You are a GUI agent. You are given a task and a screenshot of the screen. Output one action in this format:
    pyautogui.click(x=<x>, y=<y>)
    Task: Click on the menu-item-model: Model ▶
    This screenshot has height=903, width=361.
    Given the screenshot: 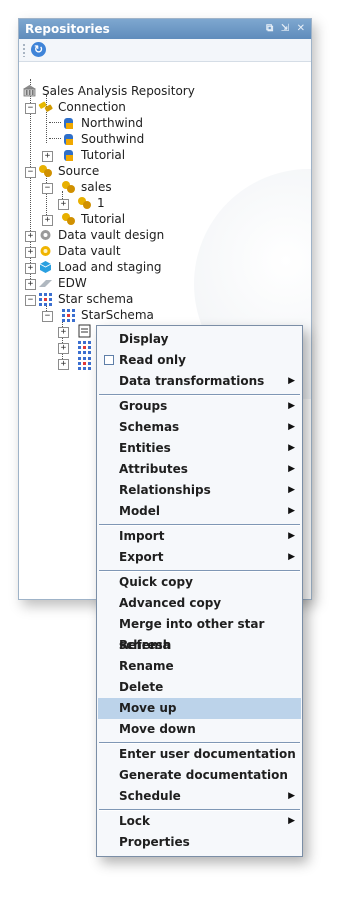 What is the action you would take?
    pyautogui.click(x=199, y=511)
    